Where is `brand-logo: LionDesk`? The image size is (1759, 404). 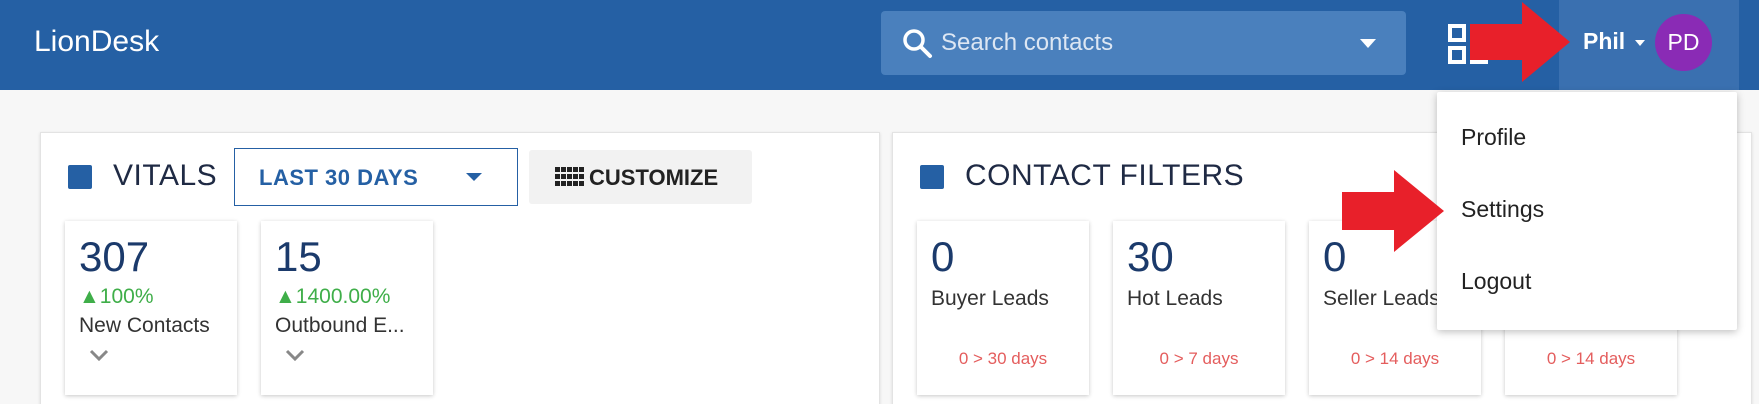
brand-logo: LionDesk is located at coordinates (96, 42).